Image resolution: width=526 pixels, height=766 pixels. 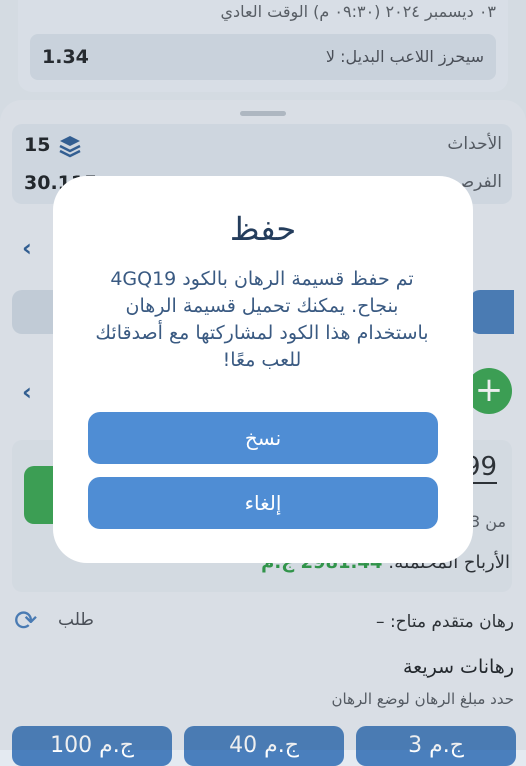 What do you see at coordinates (263, 229) in the screenshot?
I see `dialog-title: حفظ` at bounding box center [263, 229].